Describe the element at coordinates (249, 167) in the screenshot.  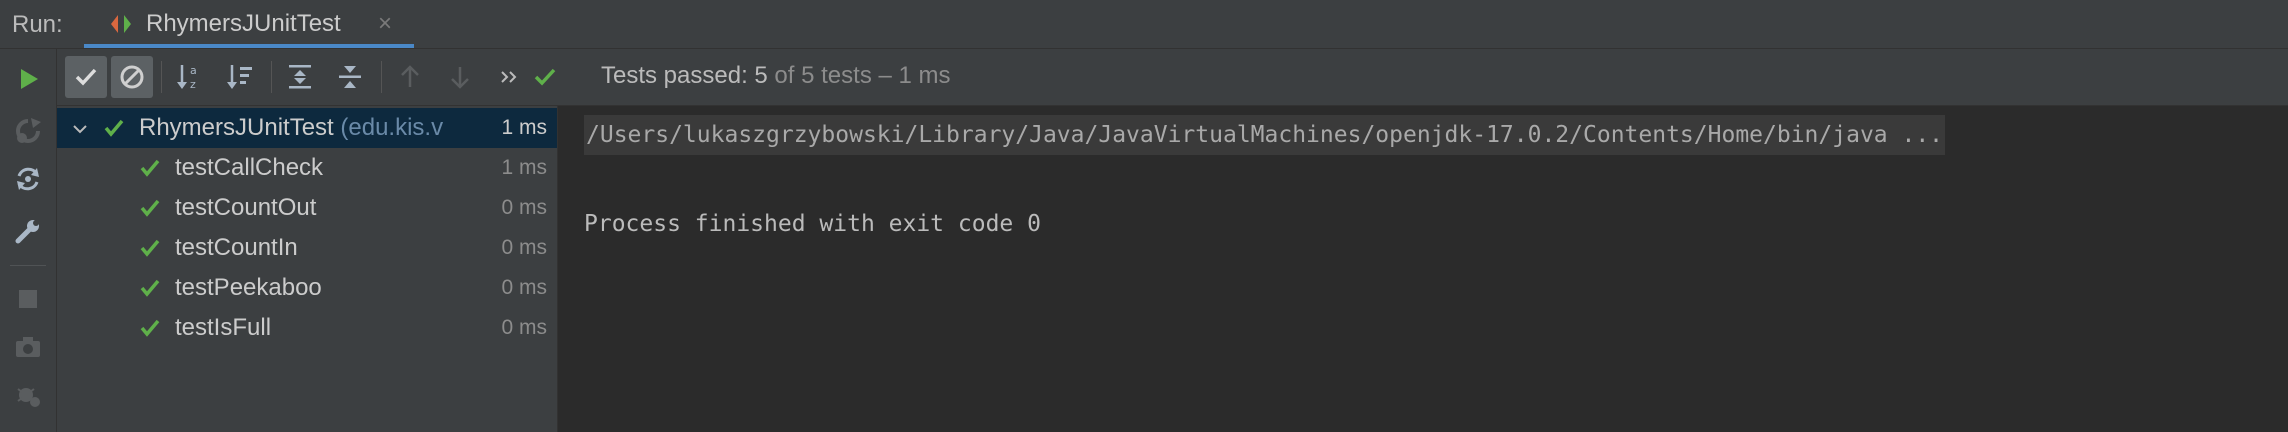
I see `test-name: testCallCheck` at that location.